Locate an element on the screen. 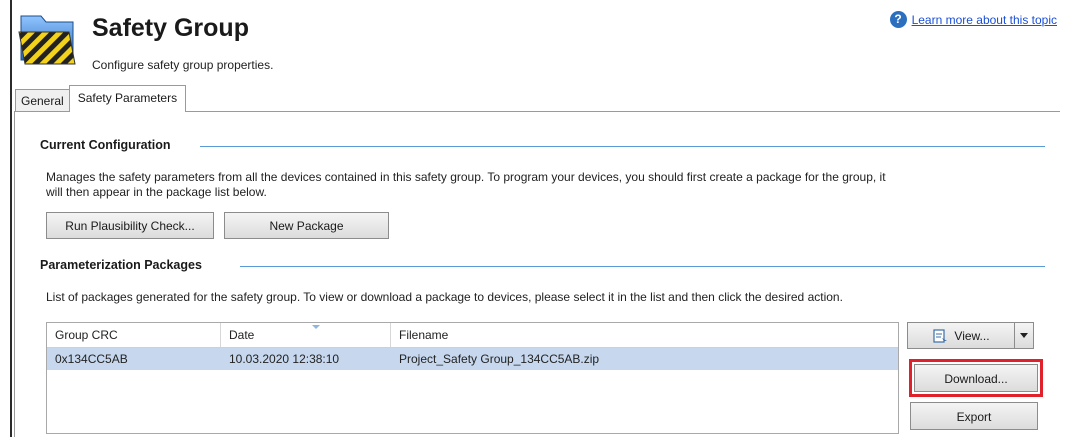 The width and height of the screenshot is (1065, 437). column-header-filename: Filename is located at coordinates (644, 335).